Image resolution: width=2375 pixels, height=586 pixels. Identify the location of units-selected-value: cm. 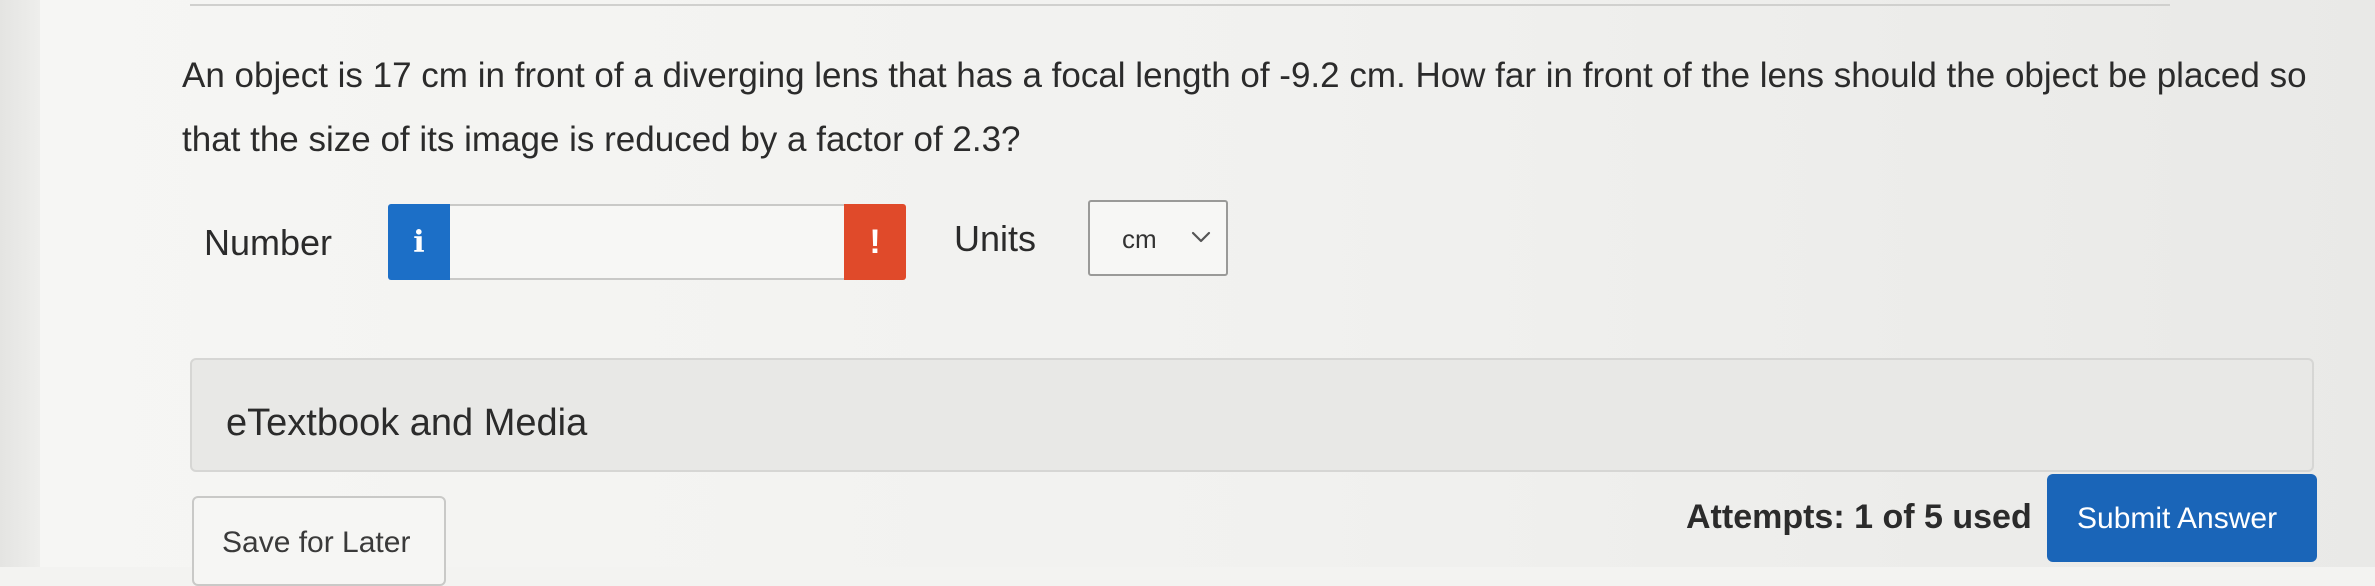
(1139, 239).